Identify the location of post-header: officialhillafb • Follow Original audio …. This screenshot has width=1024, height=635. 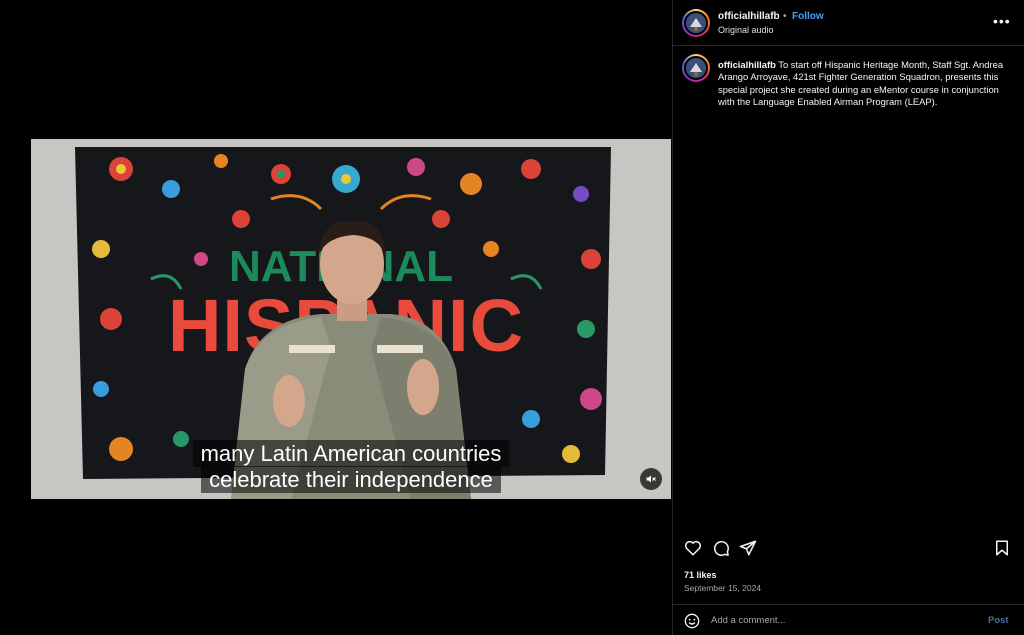
(848, 23).